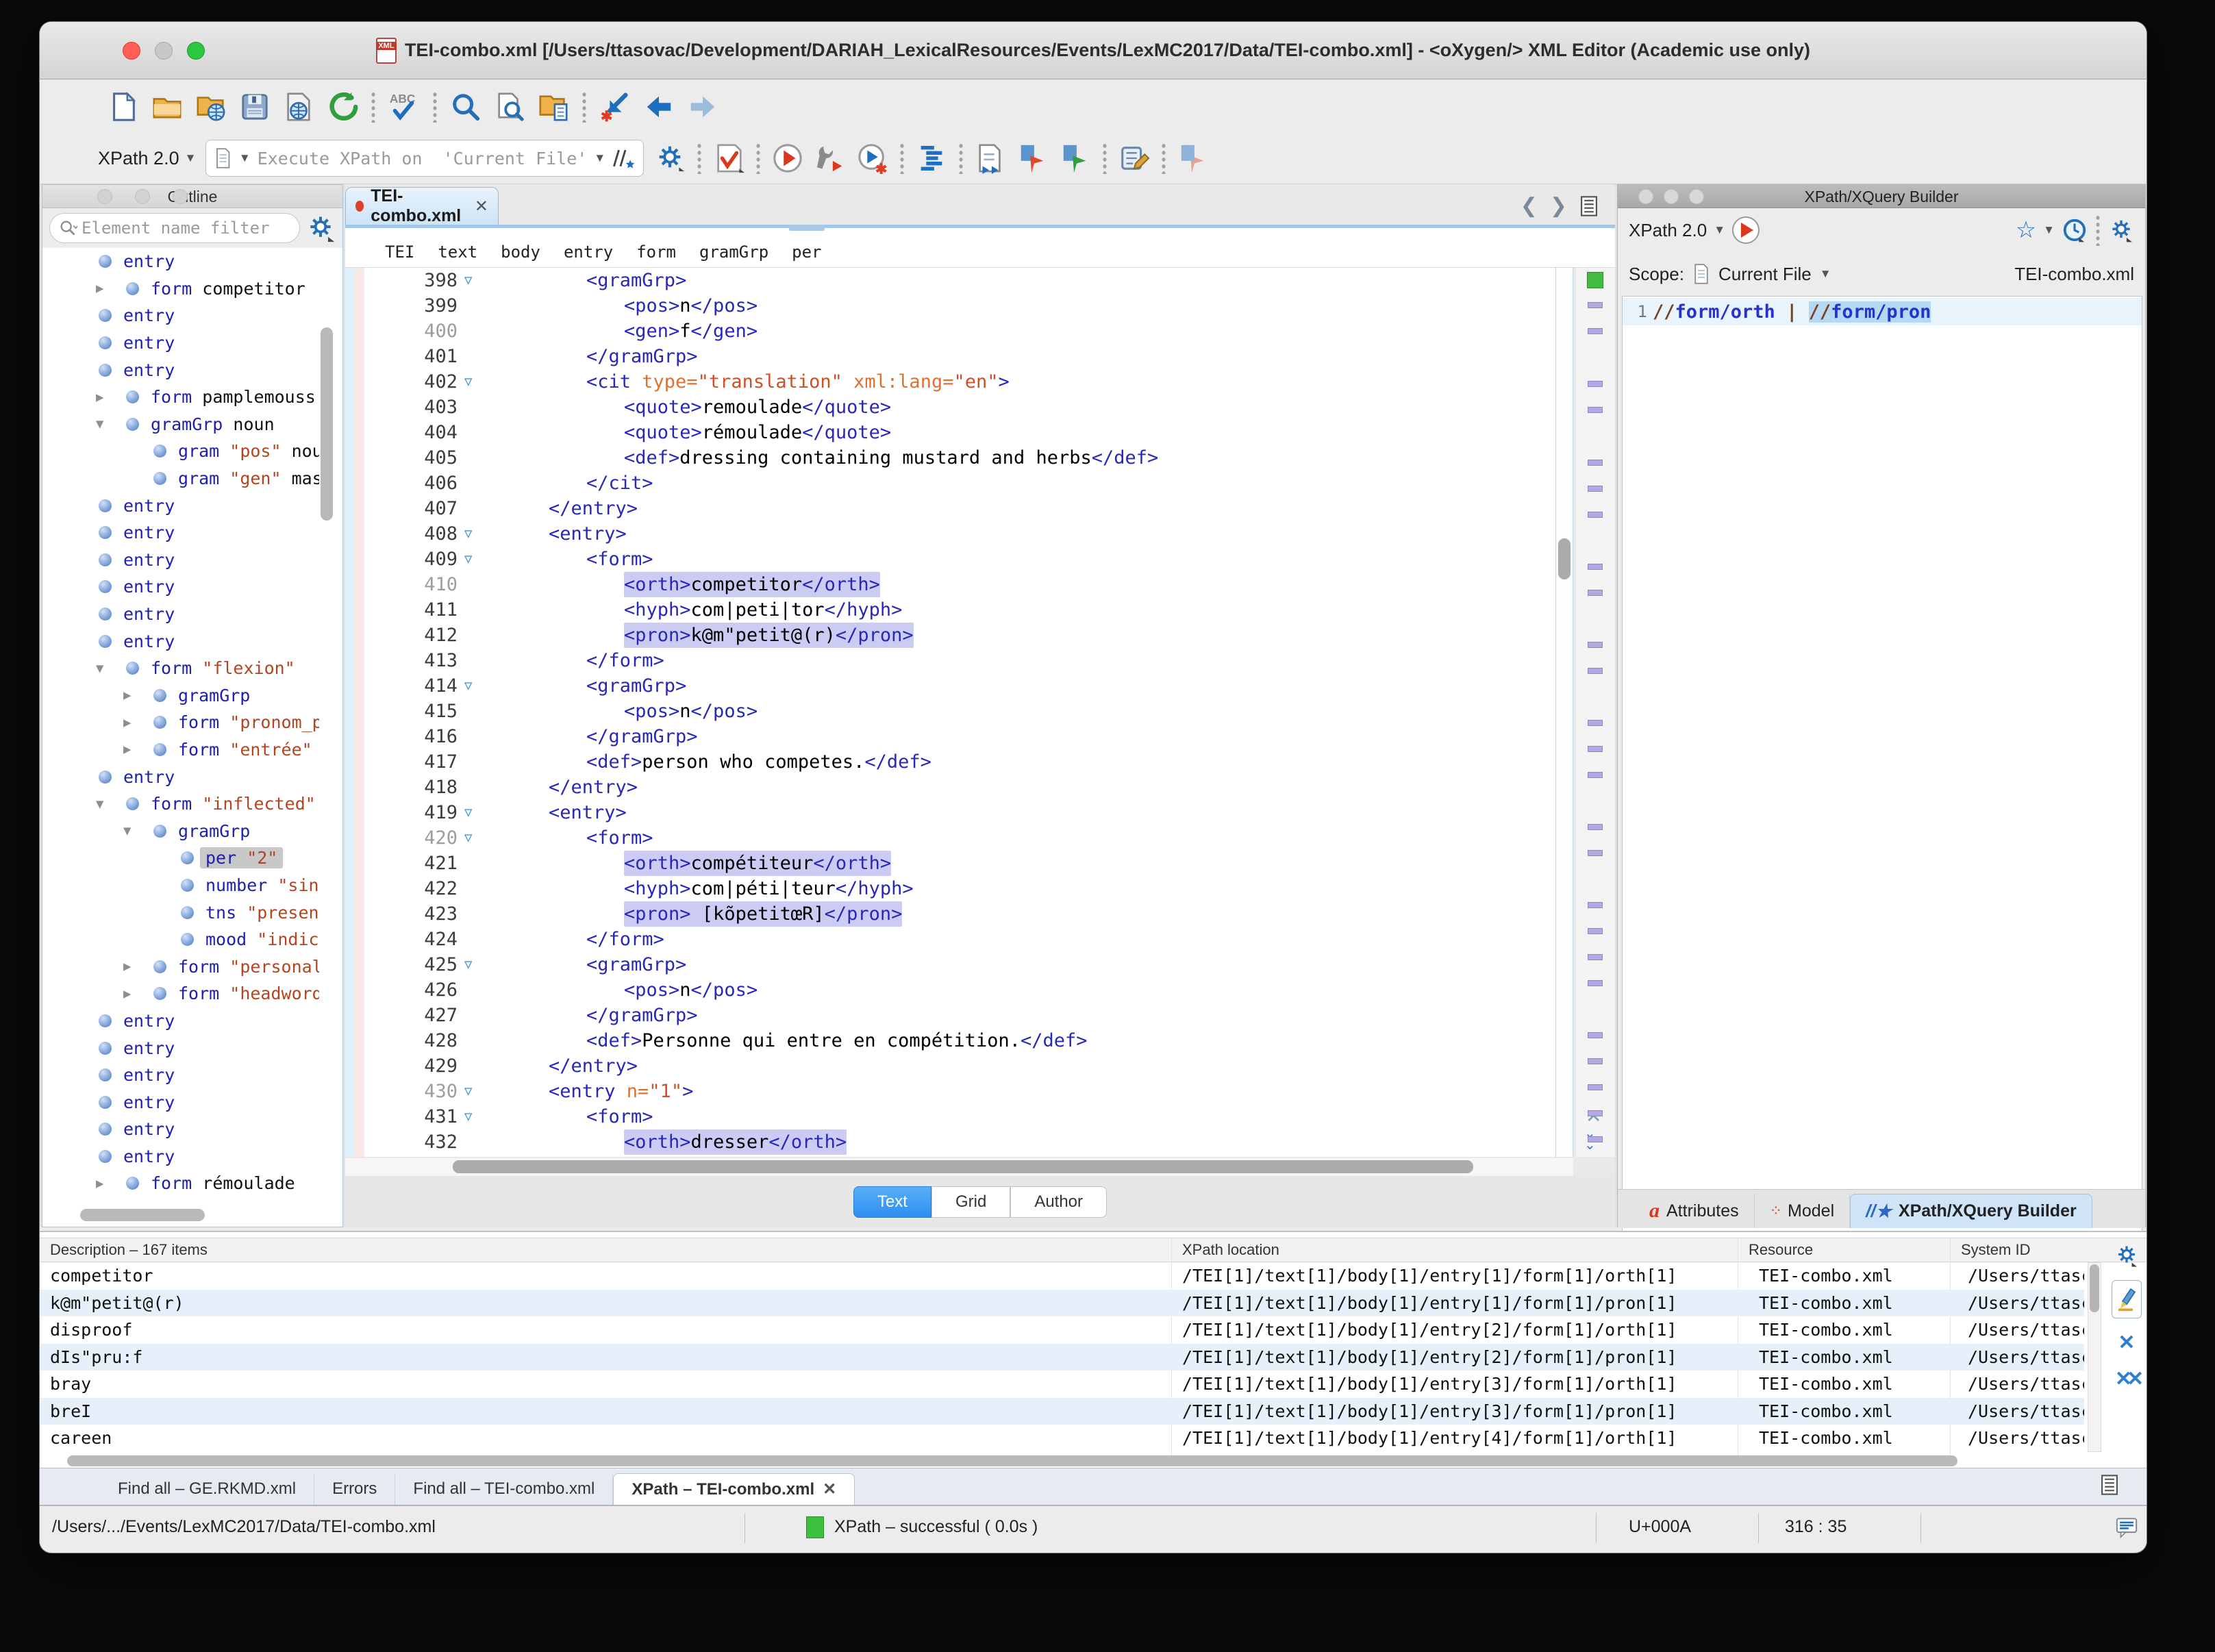  Describe the element at coordinates (1995, 1250) in the screenshot. I see `column-header-system-id: System ID` at that location.